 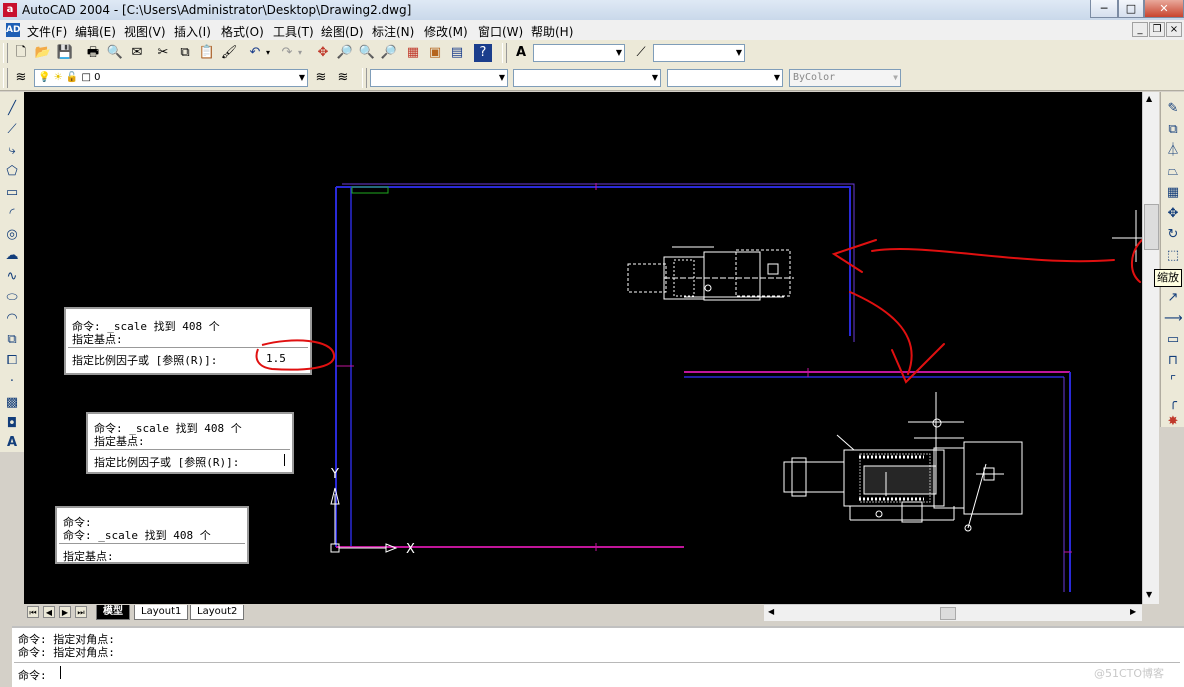 I want to click on menu-file: 文件(F), so click(x=47, y=31).